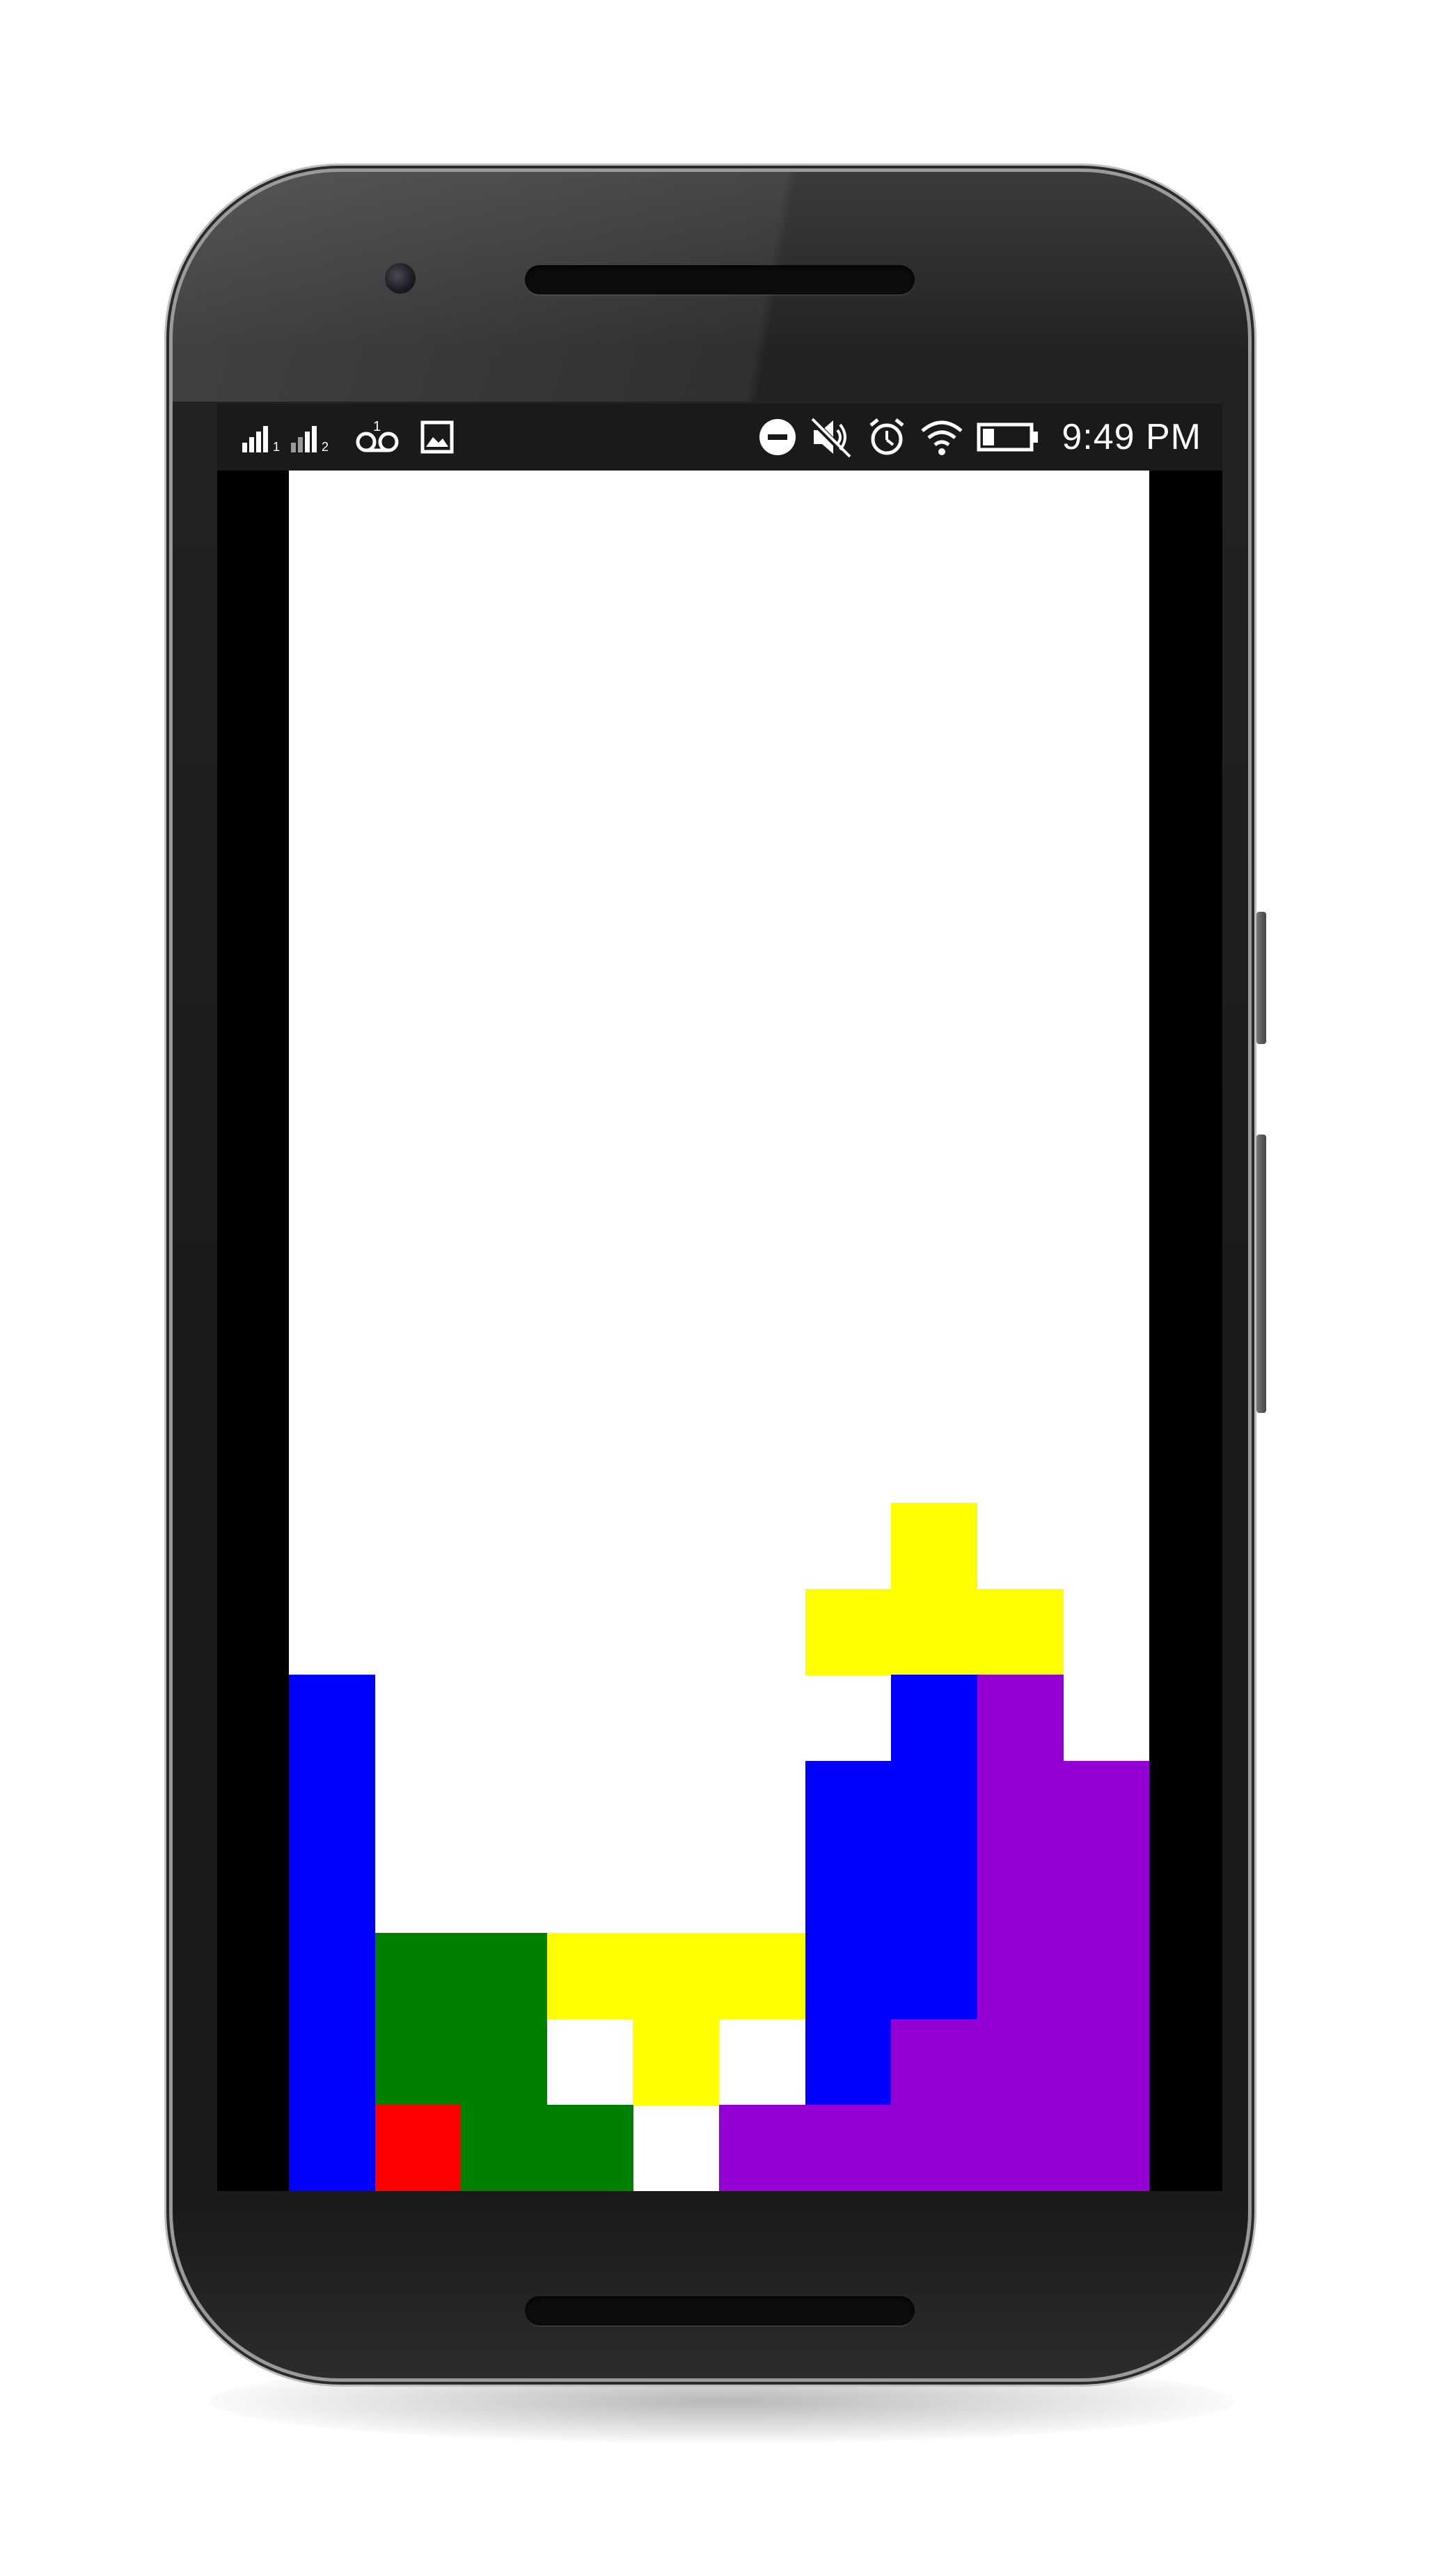  Describe the element at coordinates (777, 437) in the screenshot. I see `do-not-disturb-icon` at that location.